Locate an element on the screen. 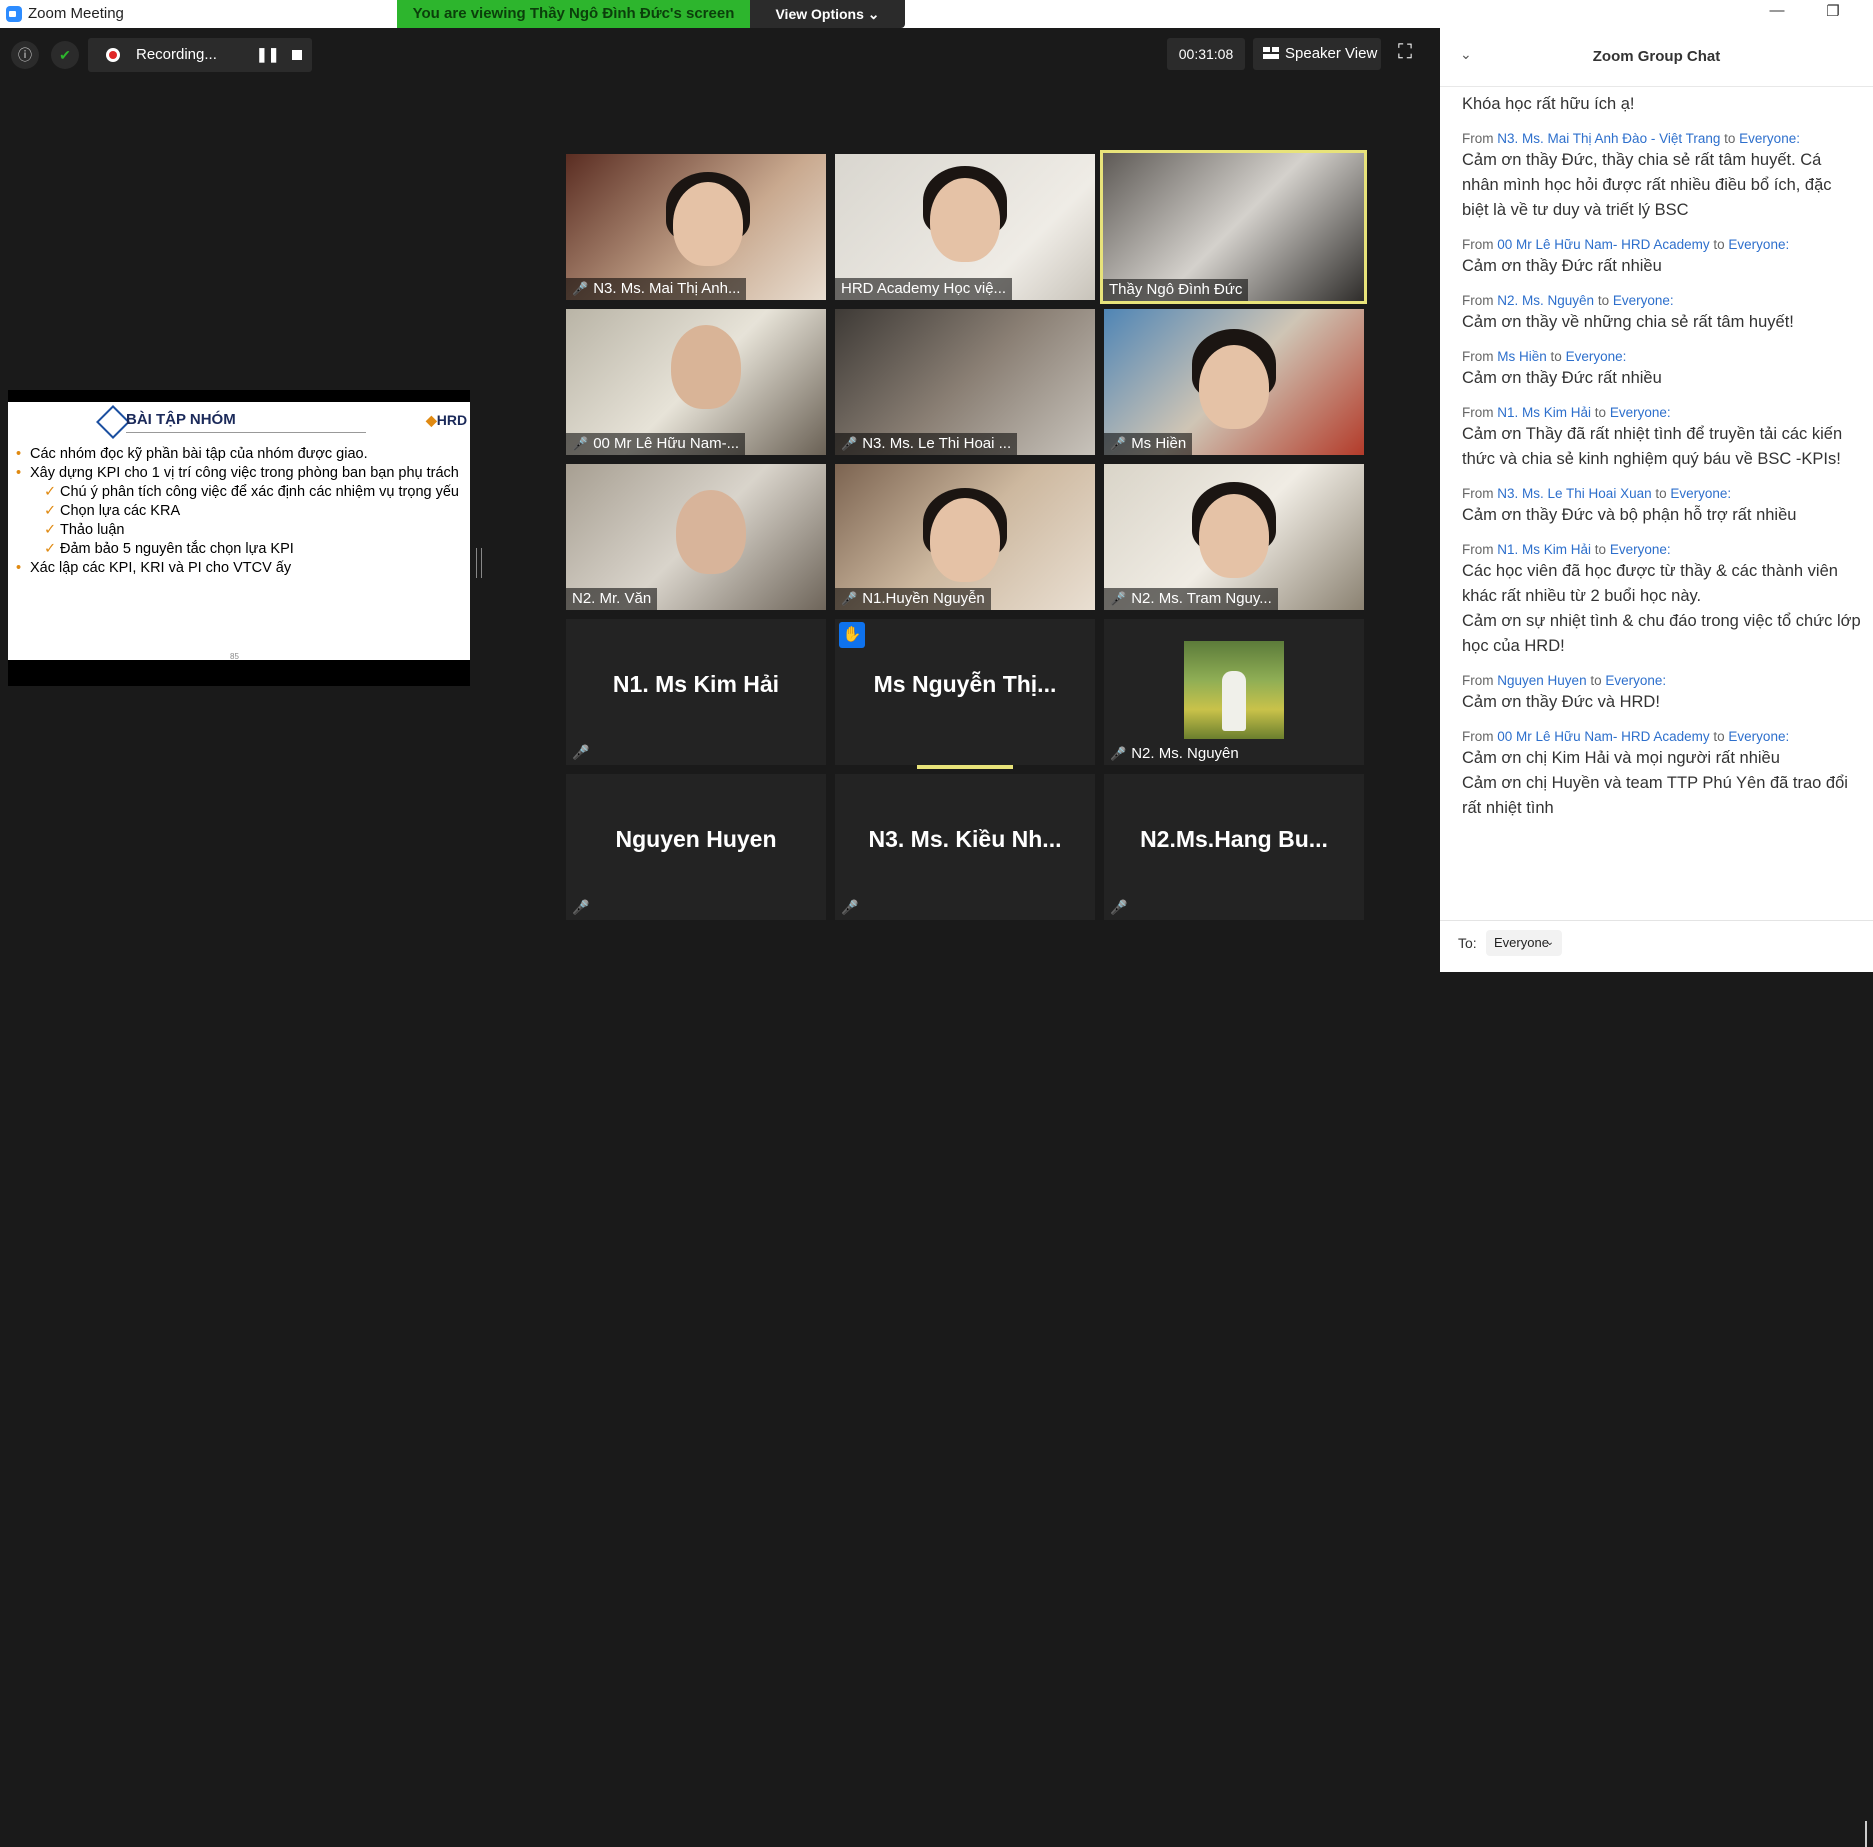 The height and width of the screenshot is (1847, 1873). participant-tile: 🎤 N1.Huyền Nguyễn is located at coordinates (965, 537).